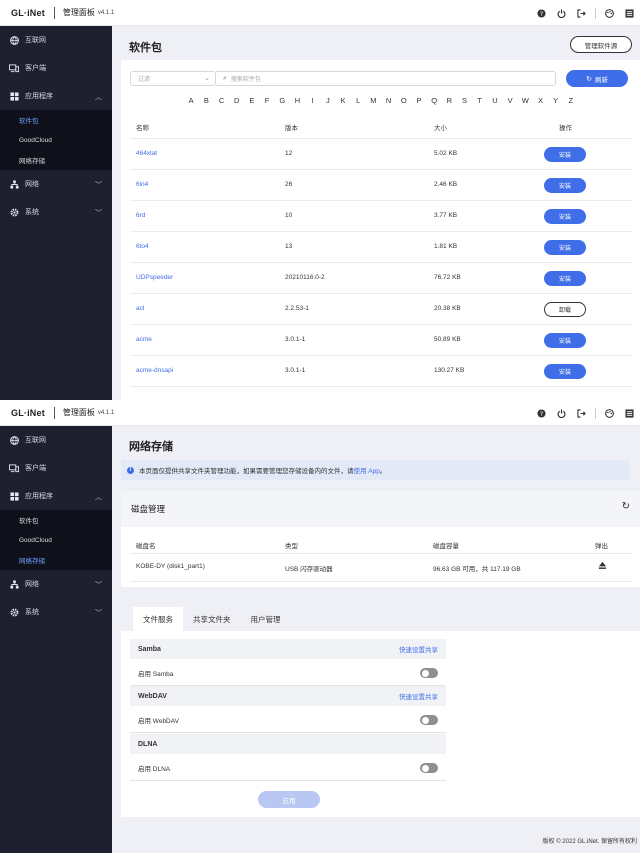 This screenshot has width=640, height=853. Describe the element at coordinates (148, 509) in the screenshot. I see `disk-title: 磁盘管理` at that location.